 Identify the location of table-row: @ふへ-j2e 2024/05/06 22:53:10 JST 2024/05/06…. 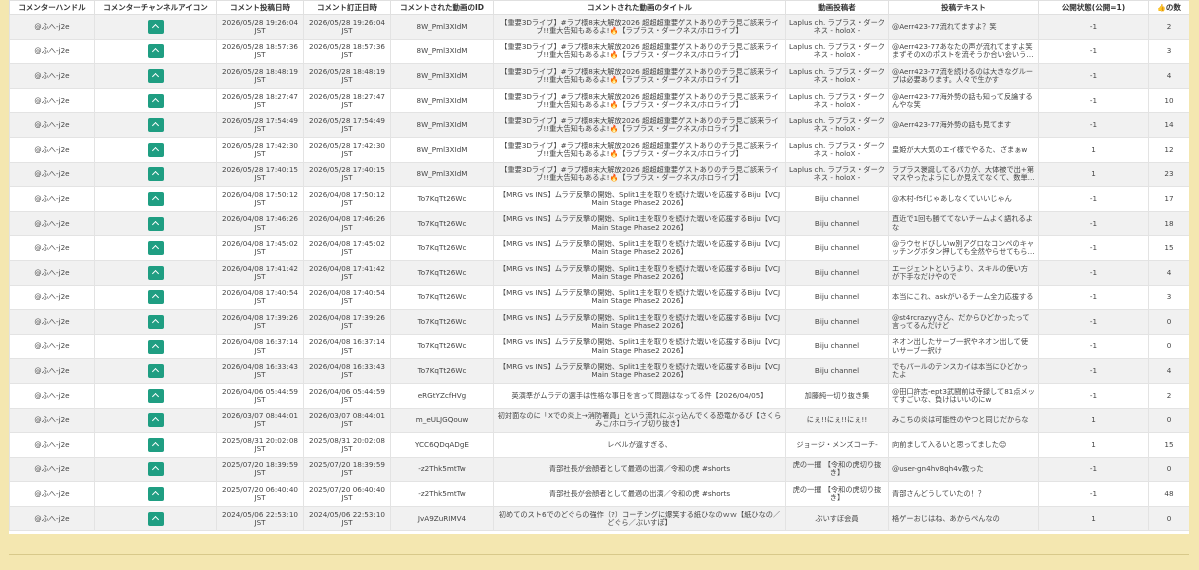
(599, 518).